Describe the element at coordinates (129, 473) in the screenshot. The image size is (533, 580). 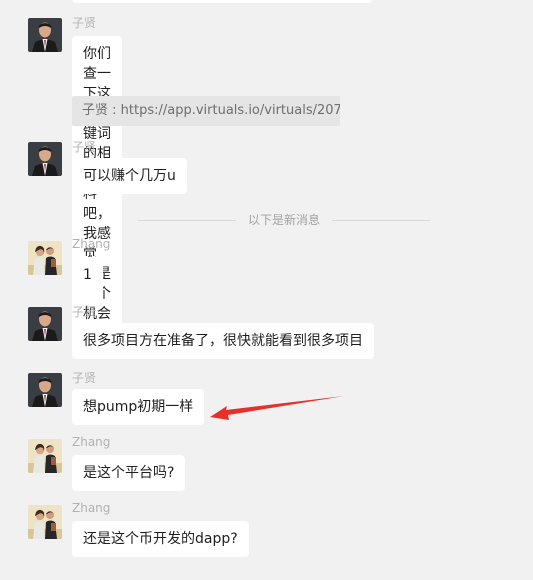
I see `message-bubble: 是这个平台吗?` at that location.